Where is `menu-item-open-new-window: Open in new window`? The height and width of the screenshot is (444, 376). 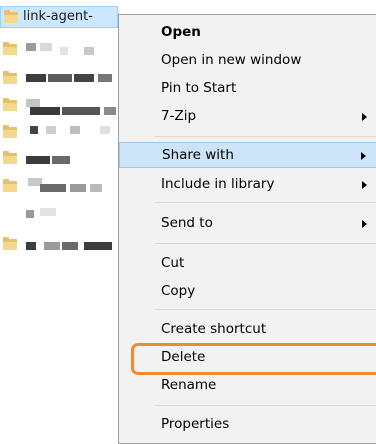 menu-item-open-new-window: Open in new window is located at coordinates (247, 61).